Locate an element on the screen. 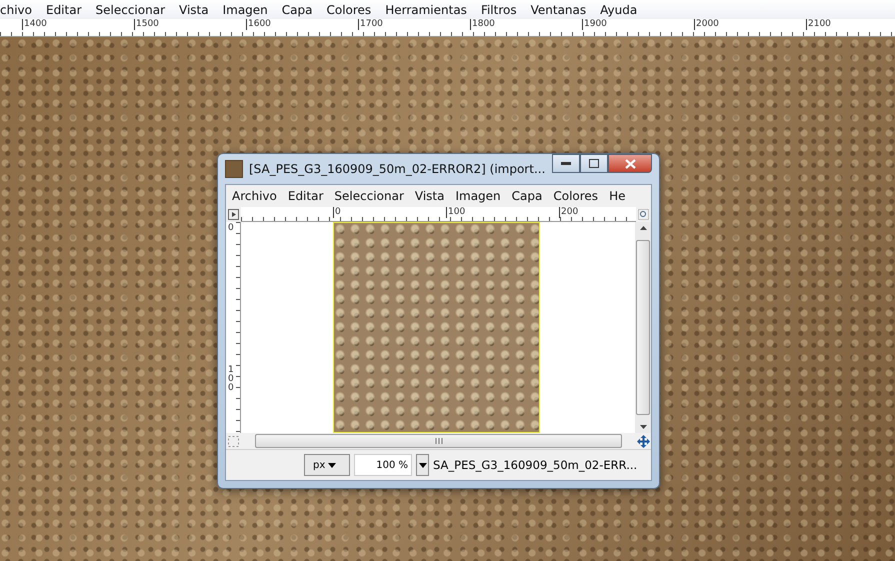 The height and width of the screenshot is (561, 895). close-button is located at coordinates (630, 163).